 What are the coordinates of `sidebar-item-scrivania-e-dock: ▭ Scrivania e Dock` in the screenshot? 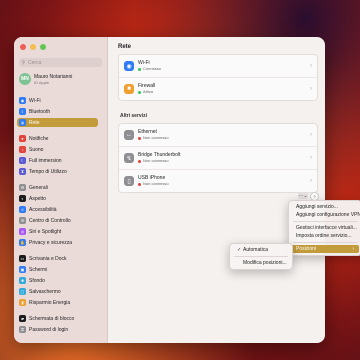 It's located at (57, 258).